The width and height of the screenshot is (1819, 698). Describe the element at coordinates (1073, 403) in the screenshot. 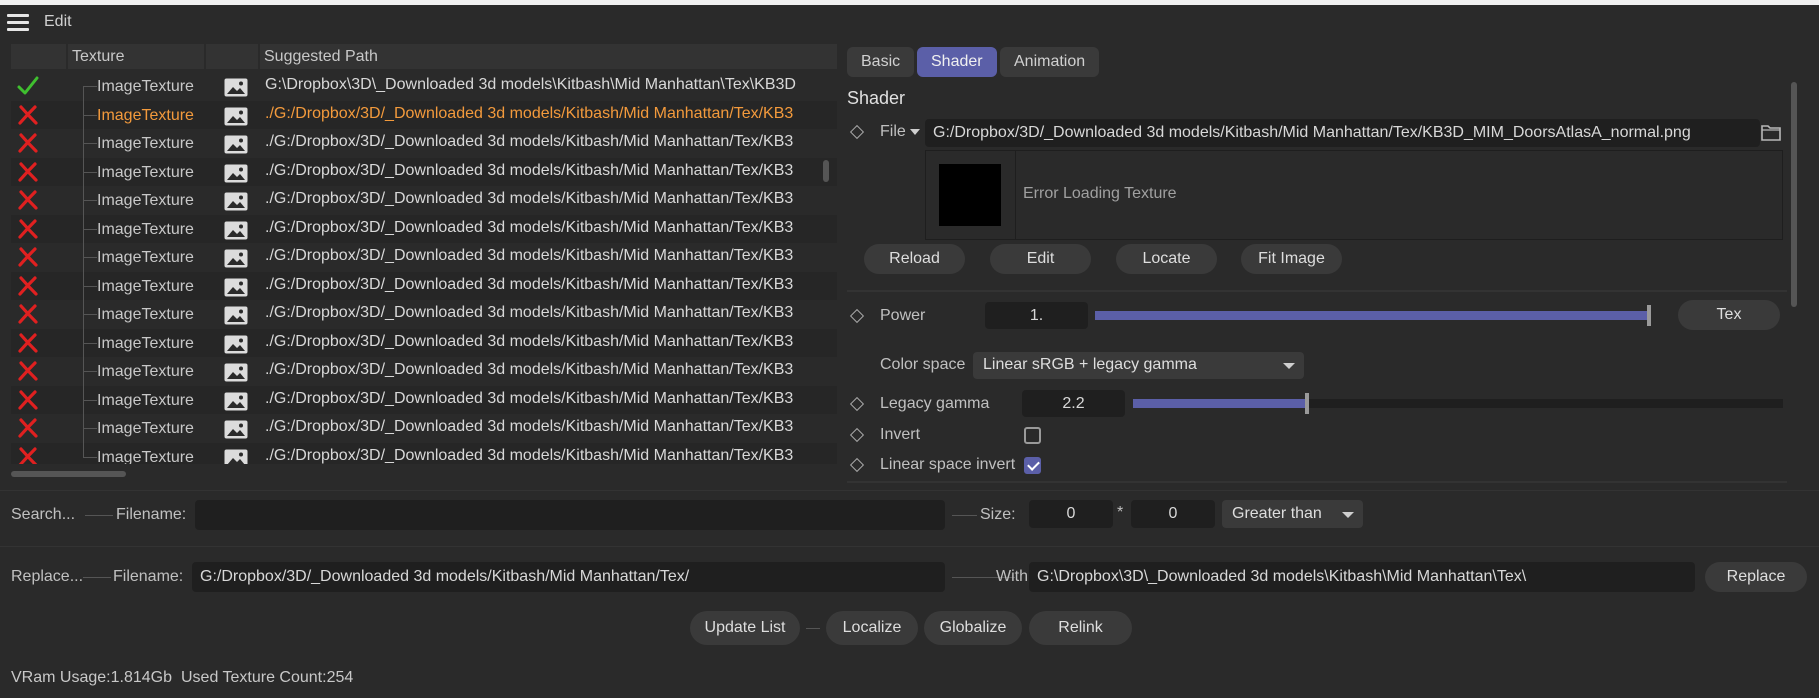

I see `legacy-gamma-value-field: 2.2` at that location.